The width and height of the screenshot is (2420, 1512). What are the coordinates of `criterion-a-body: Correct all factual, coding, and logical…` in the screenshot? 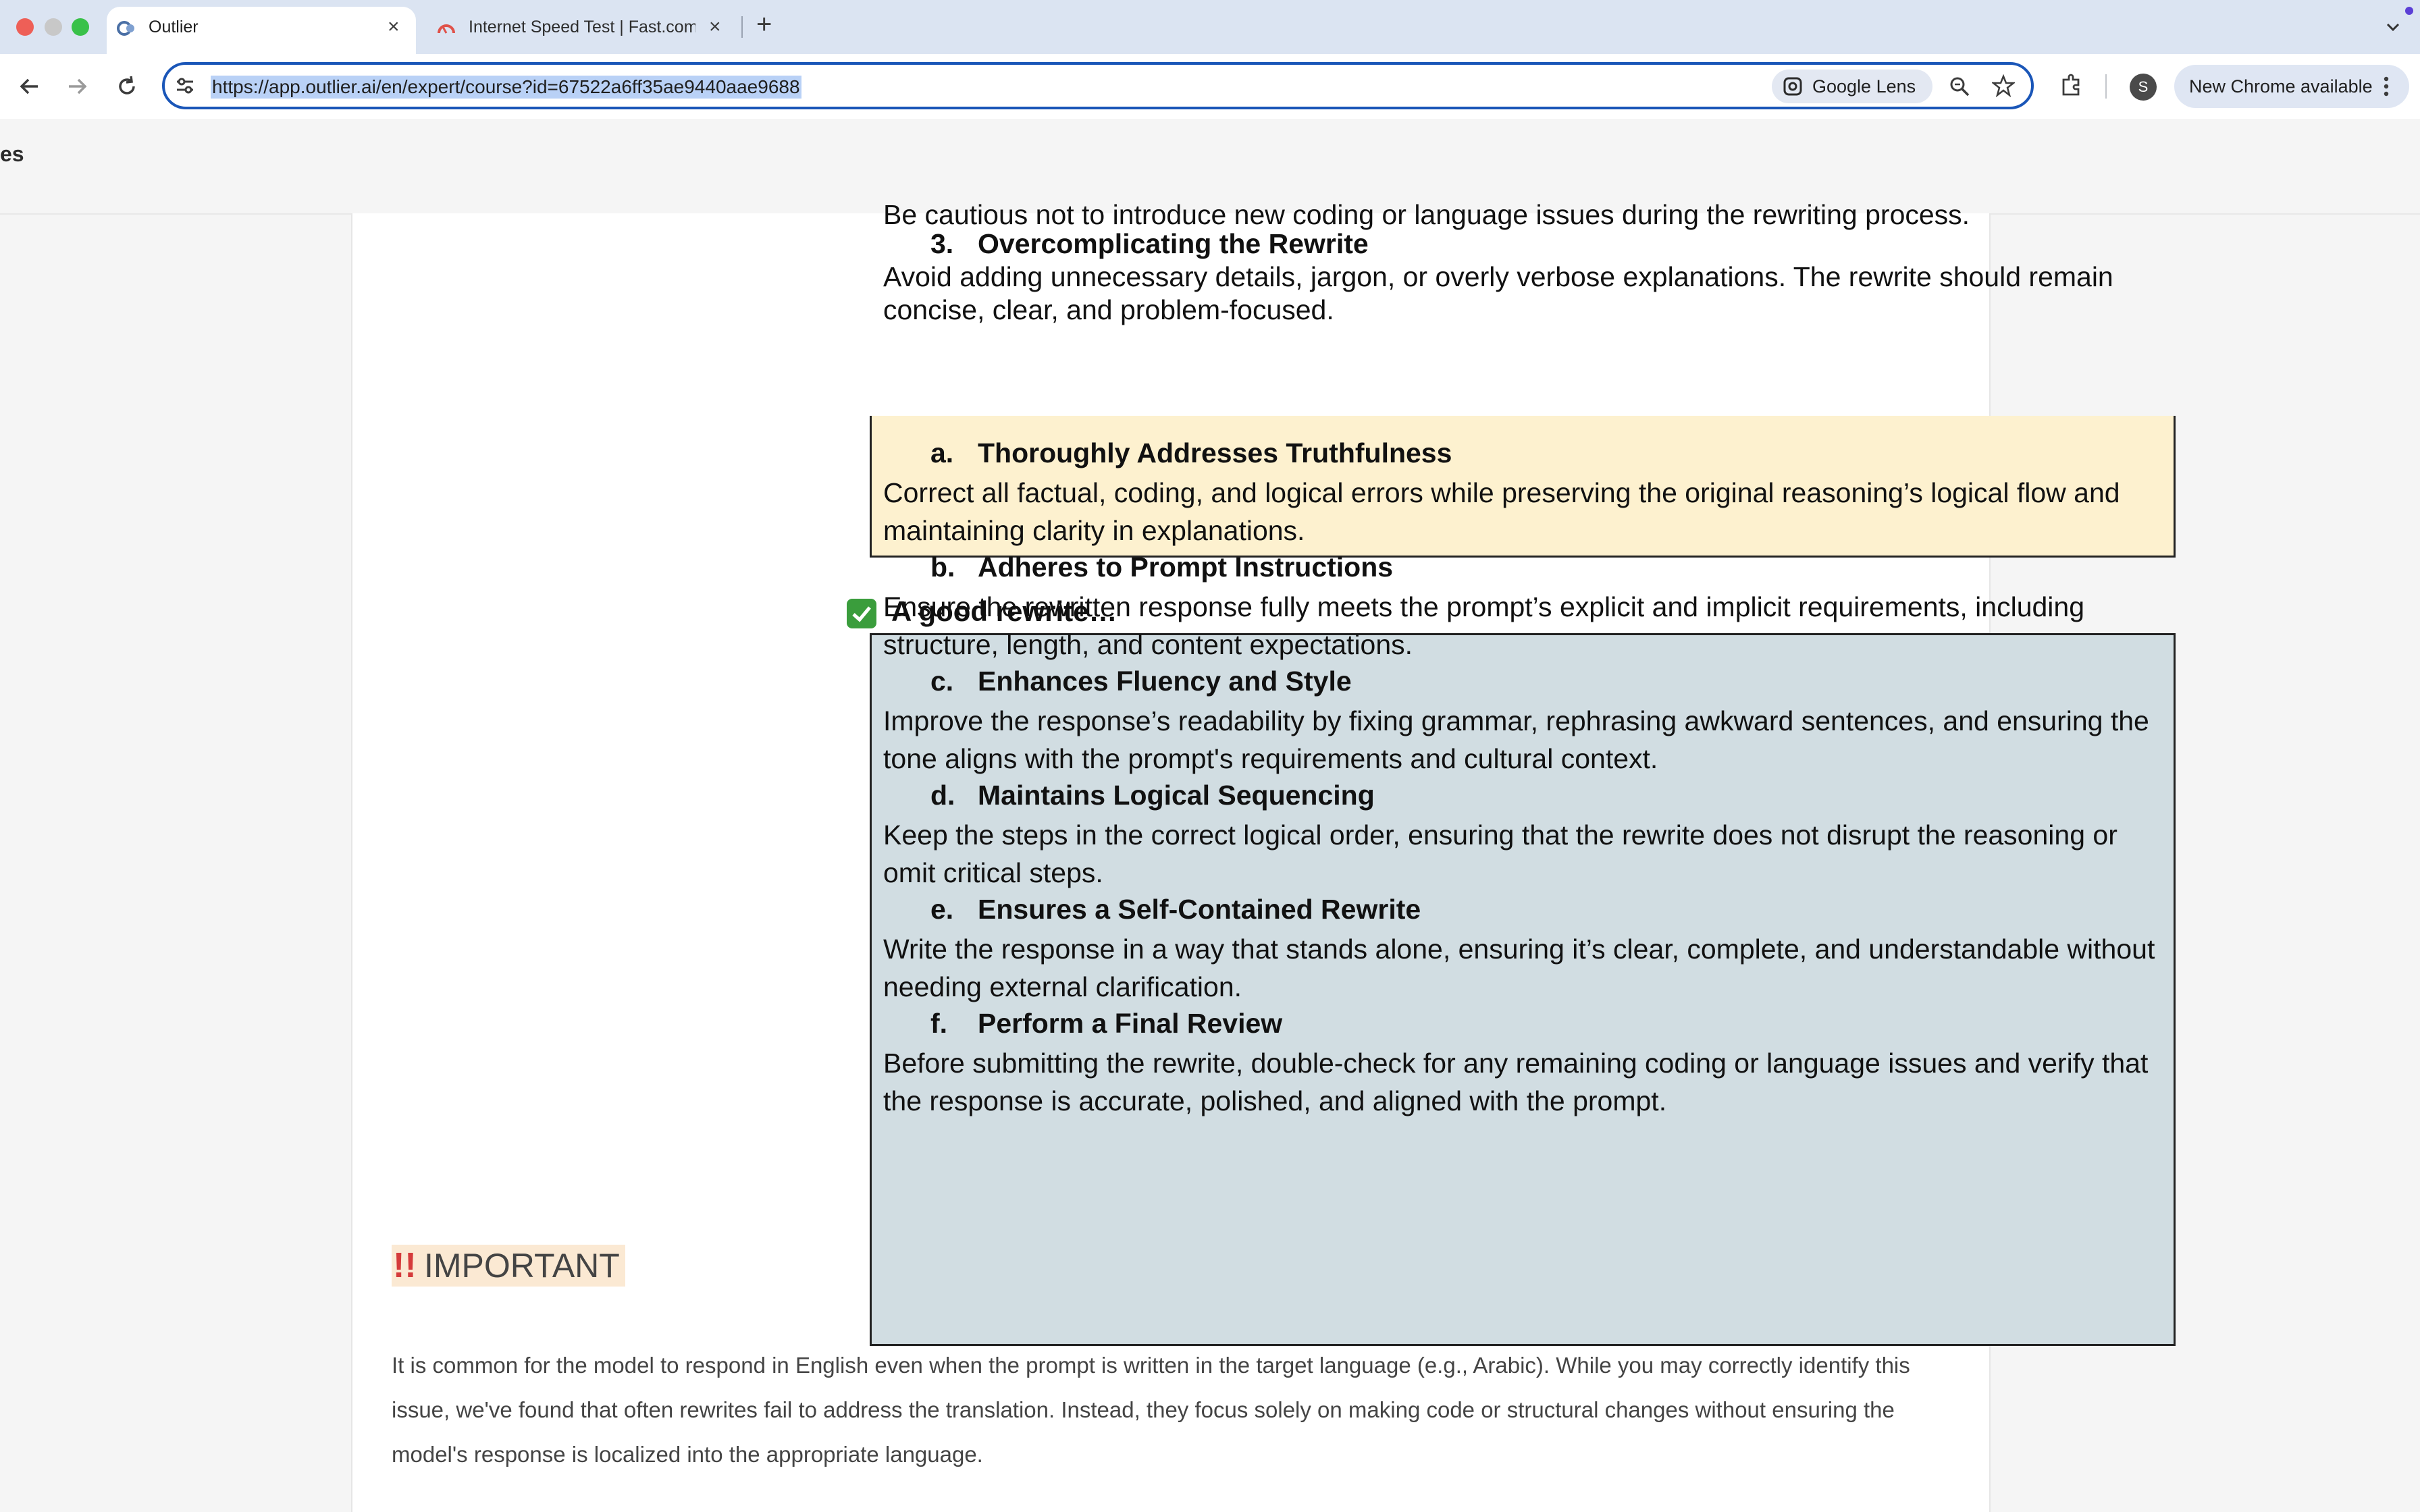 It's located at (1501, 511).